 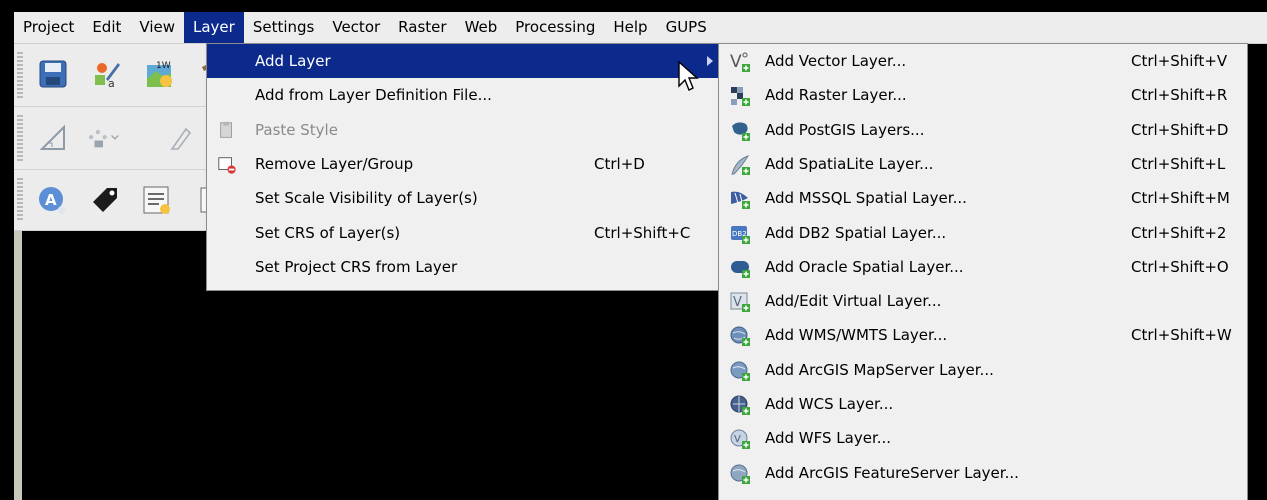 I want to click on layer-menu-item: Remove Layer/Group Ctrl+D, so click(x=464, y=164).